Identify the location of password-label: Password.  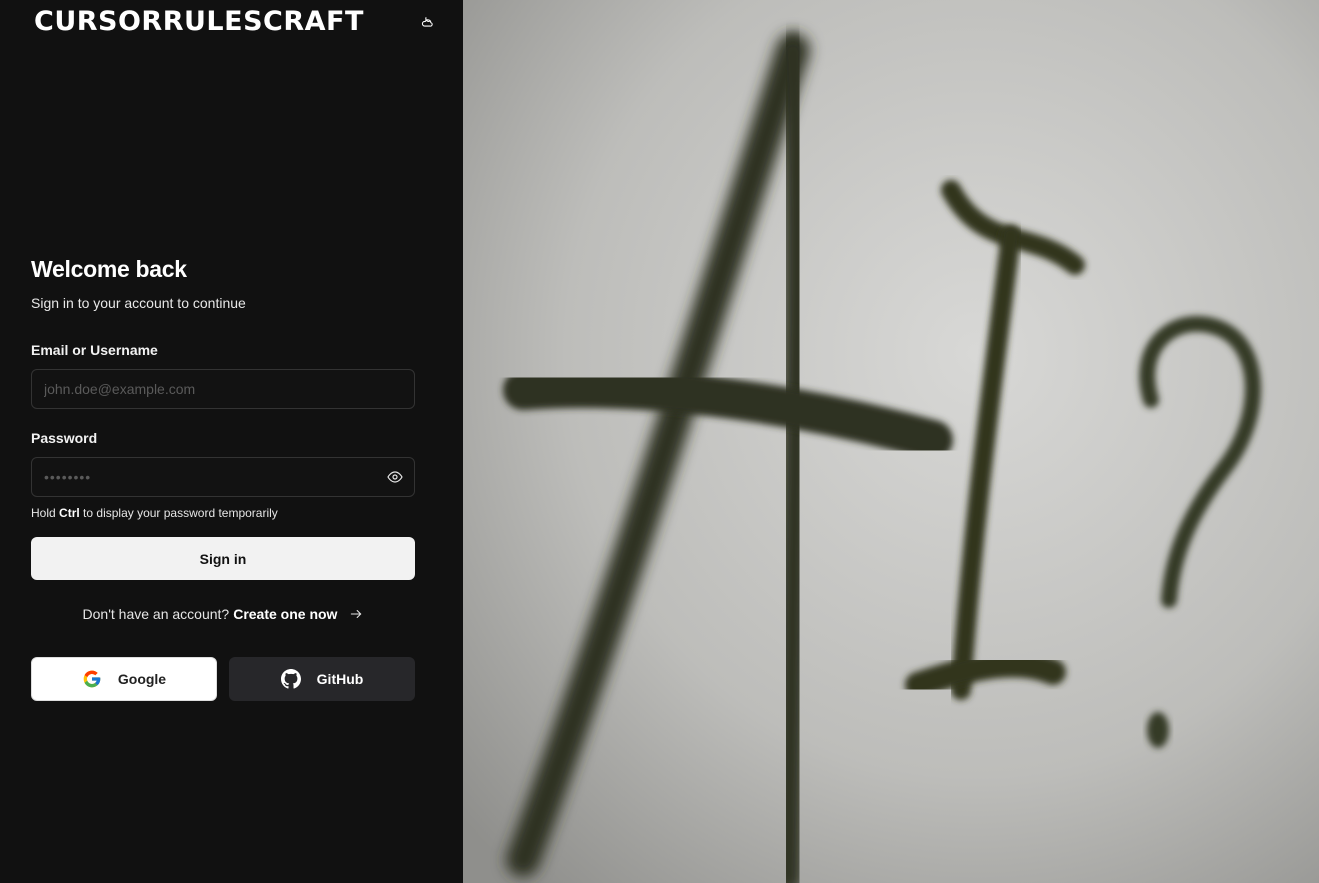
(64, 438).